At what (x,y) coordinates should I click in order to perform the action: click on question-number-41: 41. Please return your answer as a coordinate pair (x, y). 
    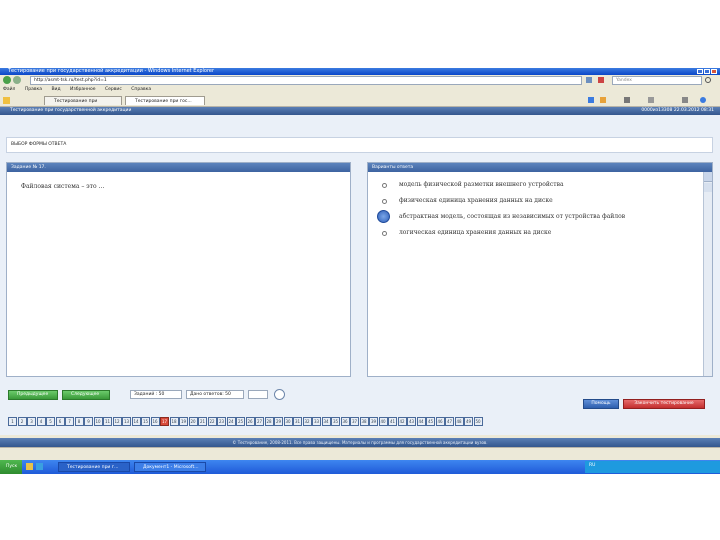
    Looking at the image, I should click on (392, 421).